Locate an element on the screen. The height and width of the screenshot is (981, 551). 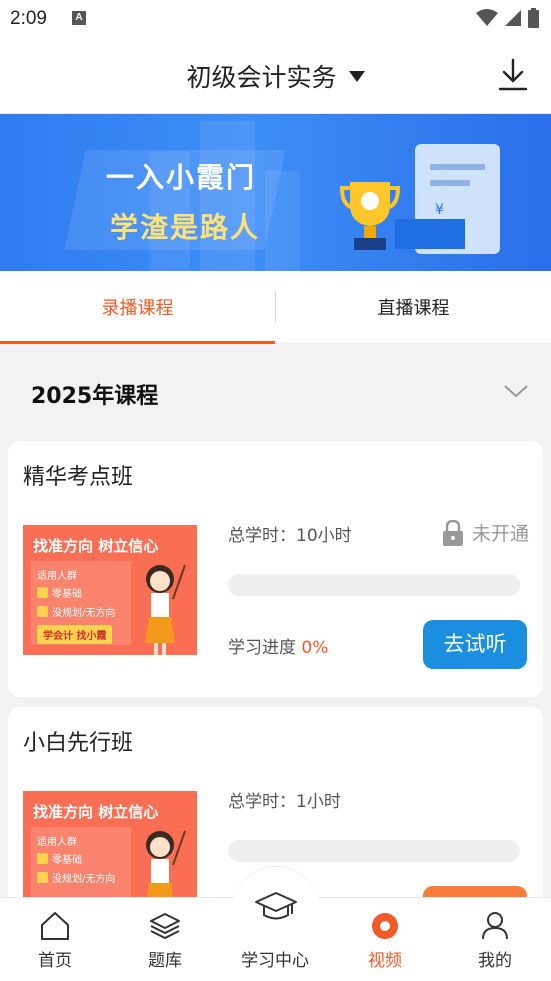
trophy-icon is located at coordinates (370, 216).